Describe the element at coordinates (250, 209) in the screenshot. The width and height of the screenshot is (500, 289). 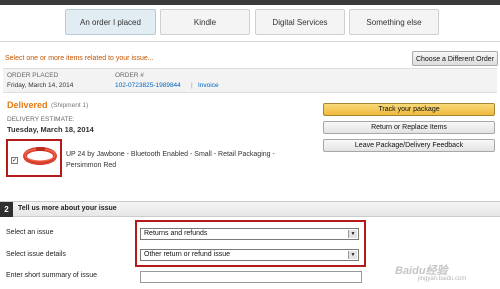
I see `section-header: 2 Tell us more about your issue` at that location.